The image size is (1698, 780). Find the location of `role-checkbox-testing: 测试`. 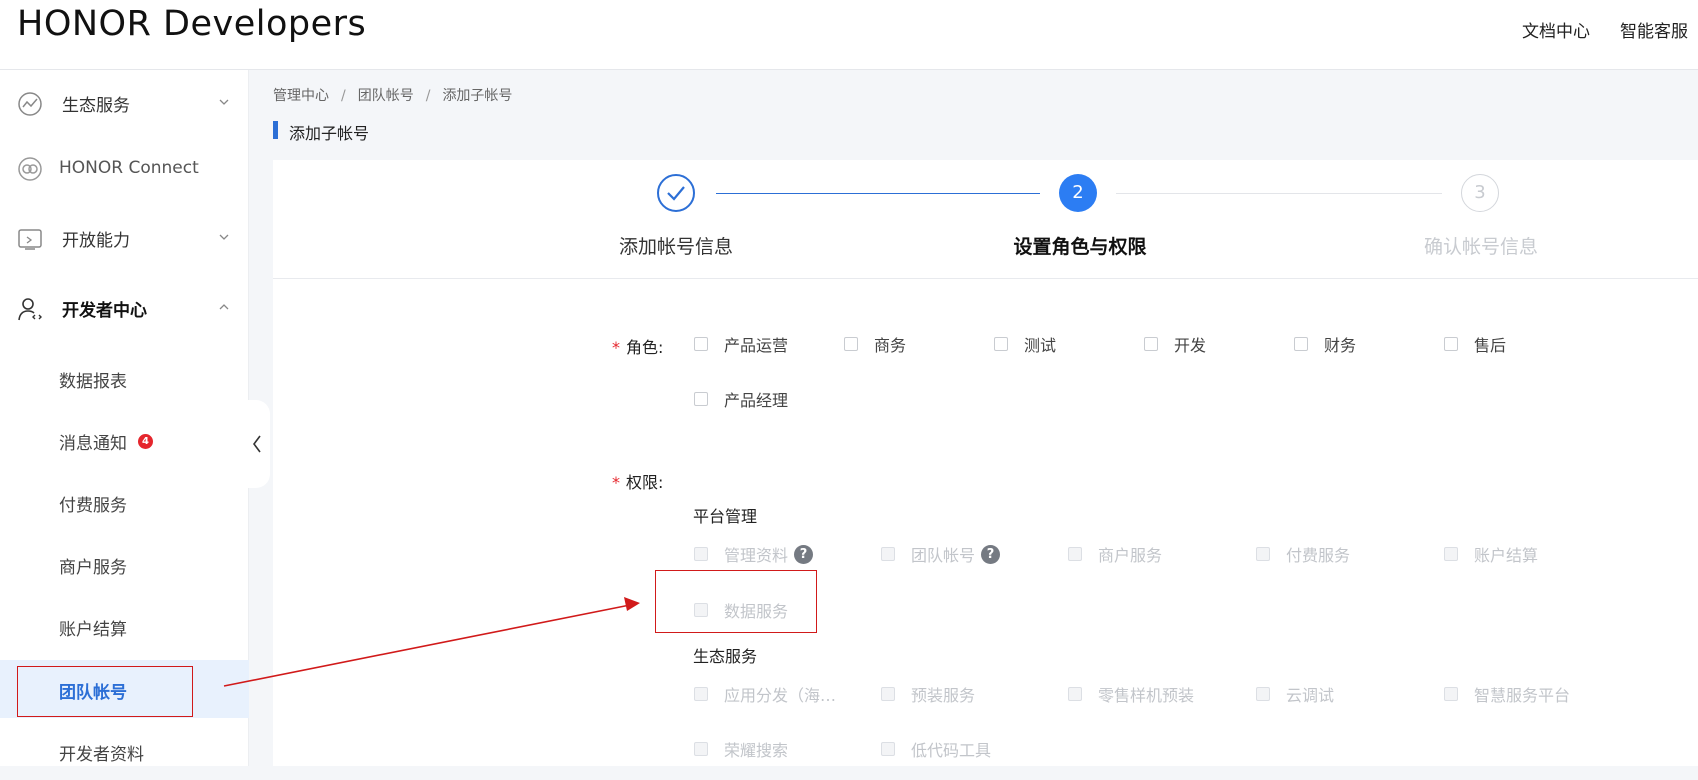

role-checkbox-testing: 测试 is located at coordinates (1025, 344).